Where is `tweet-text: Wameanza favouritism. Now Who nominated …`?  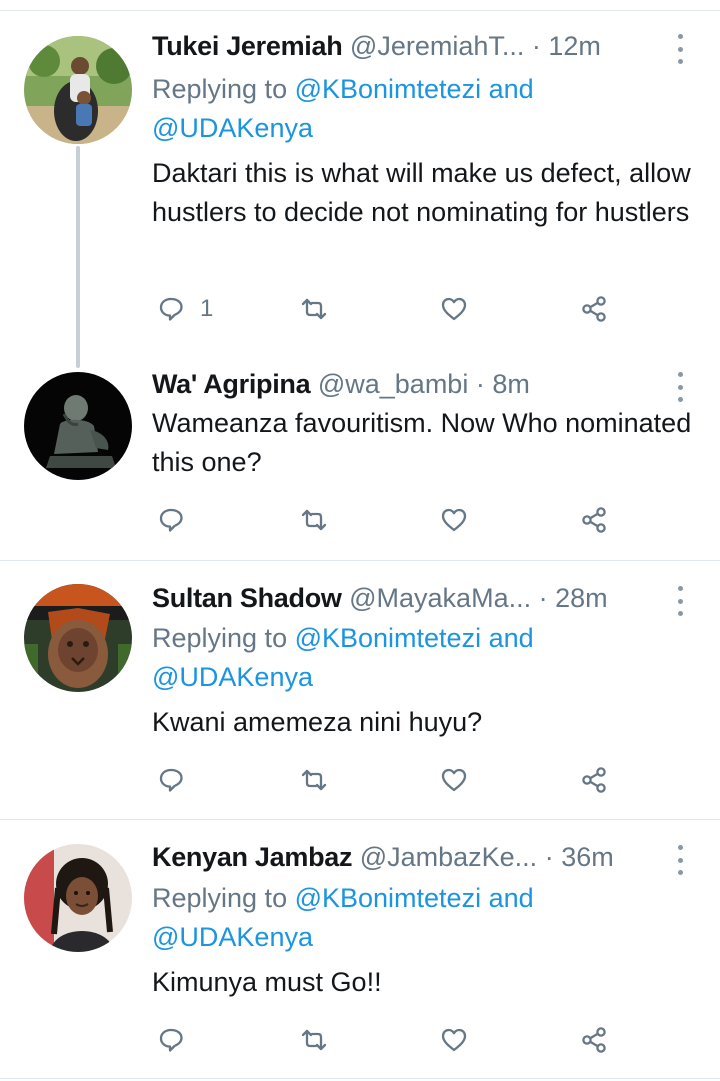
tweet-text: Wameanza favouritism. Now Who nominated … is located at coordinates (422, 442).